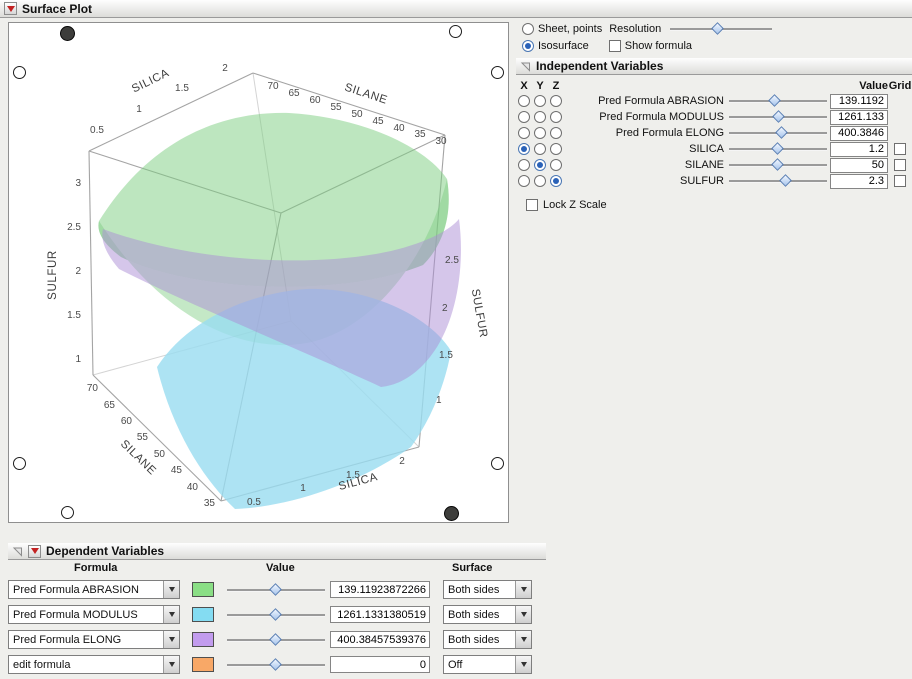 This screenshot has width=912, height=679. I want to click on isosurface-radio, so click(528, 45).